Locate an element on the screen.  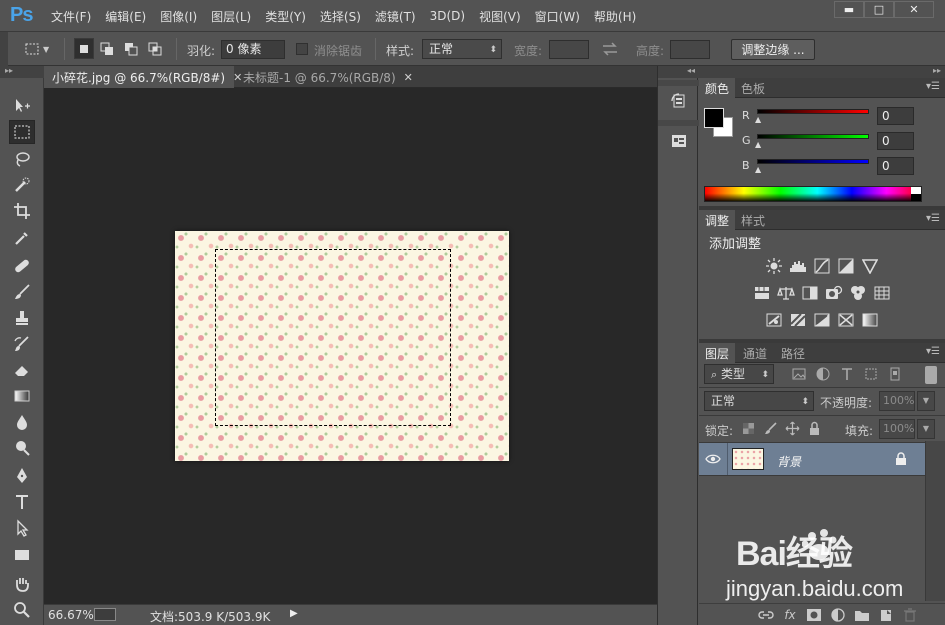
path-selection-tool is located at coordinates (22, 528).